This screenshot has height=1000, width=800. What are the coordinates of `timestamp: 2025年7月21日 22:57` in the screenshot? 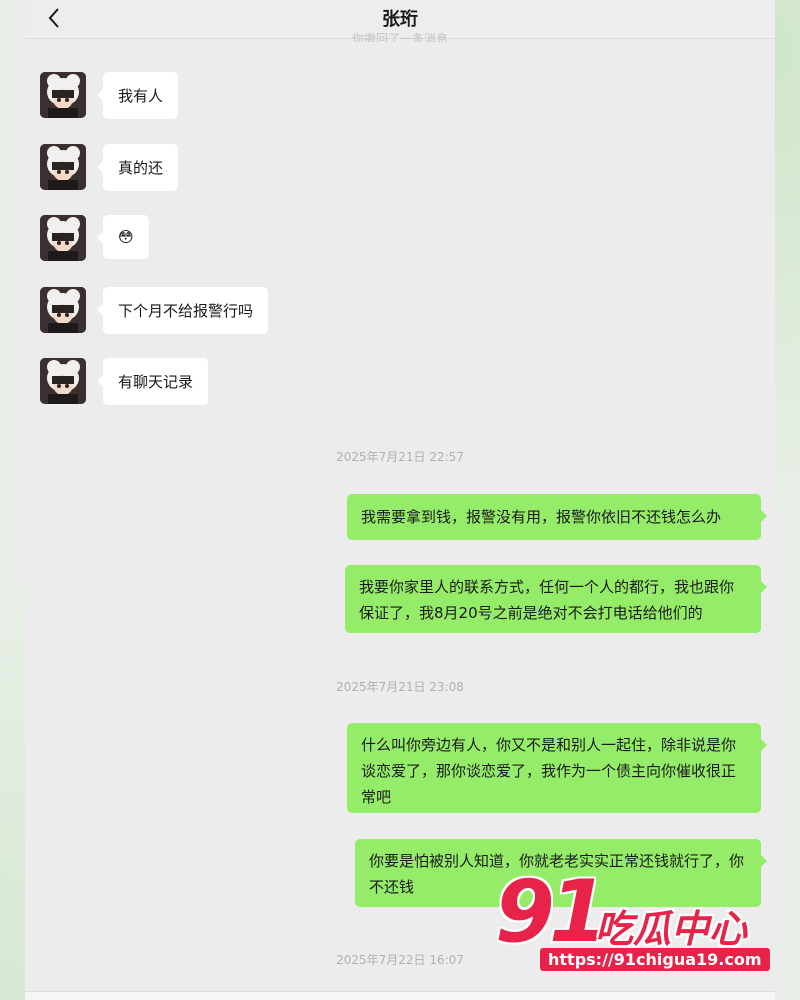 It's located at (400, 457).